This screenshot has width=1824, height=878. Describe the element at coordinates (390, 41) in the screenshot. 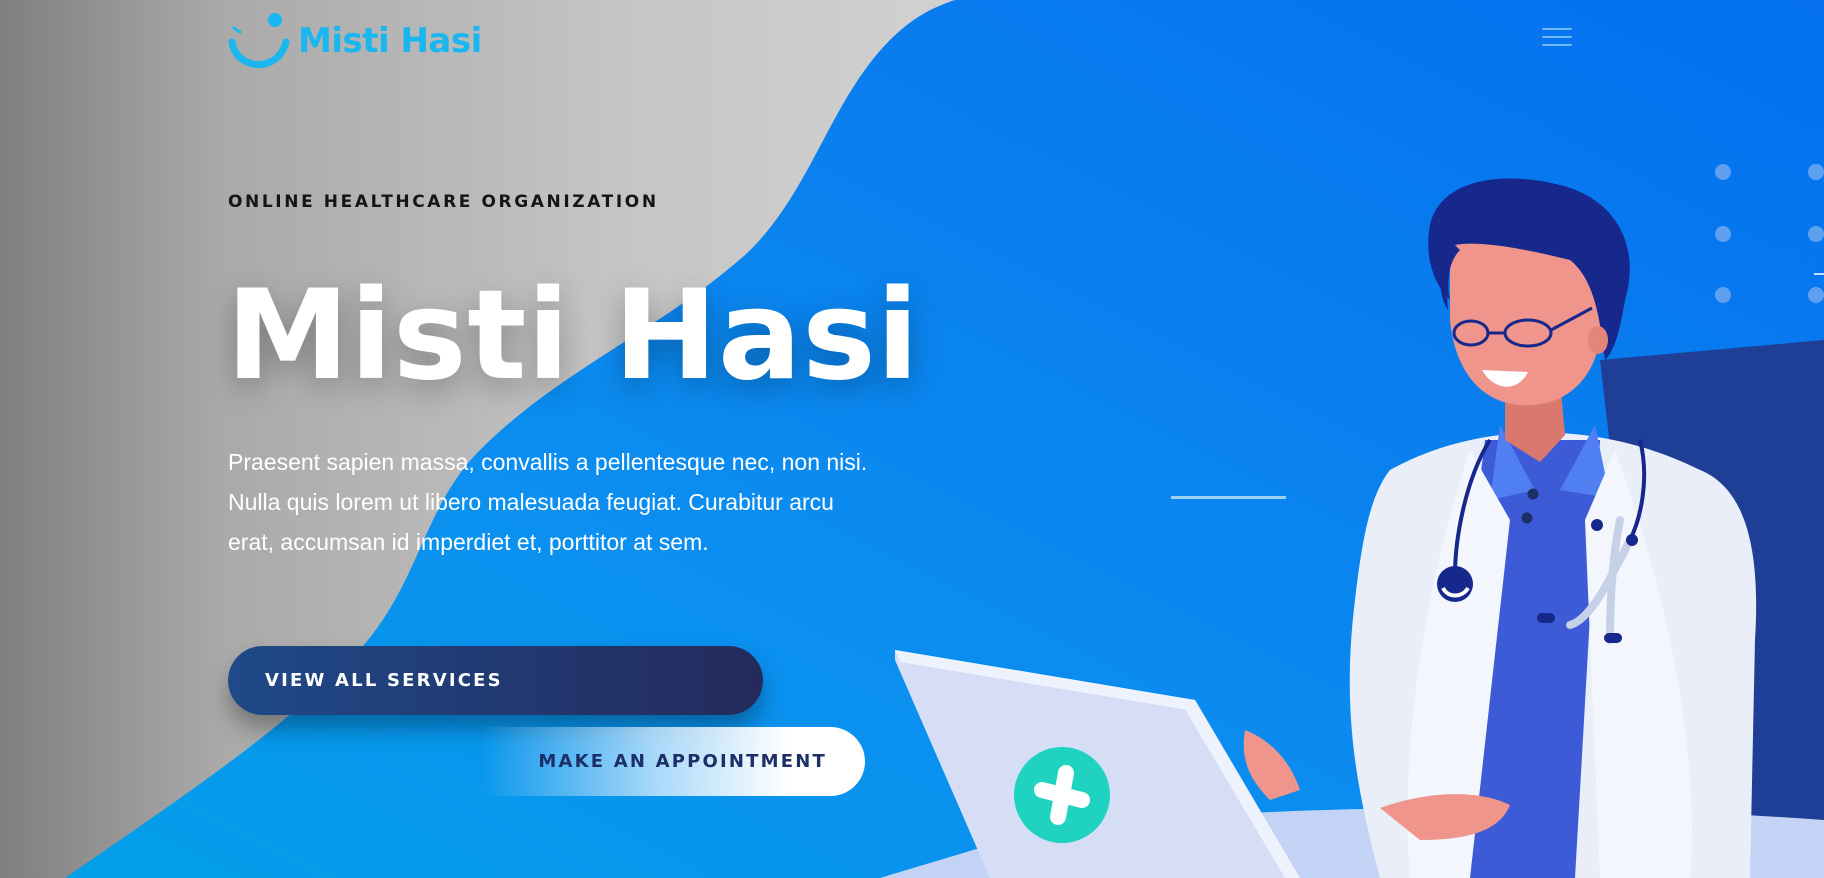

I see `brand-name: Misti Hasi` at that location.